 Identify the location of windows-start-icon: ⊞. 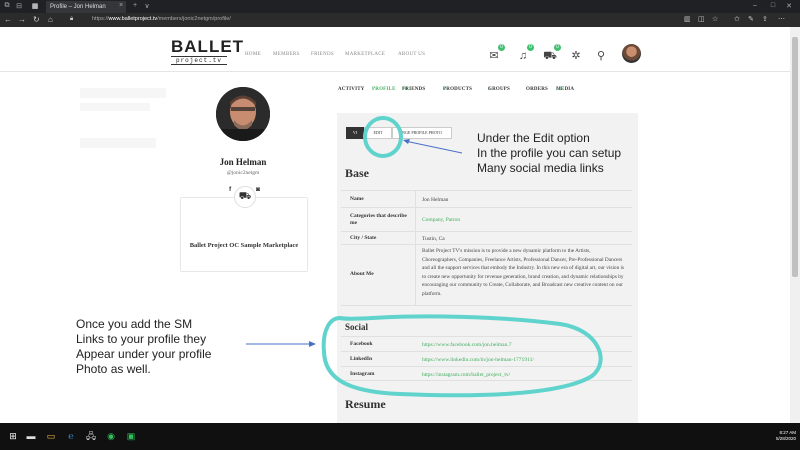
(13, 436).